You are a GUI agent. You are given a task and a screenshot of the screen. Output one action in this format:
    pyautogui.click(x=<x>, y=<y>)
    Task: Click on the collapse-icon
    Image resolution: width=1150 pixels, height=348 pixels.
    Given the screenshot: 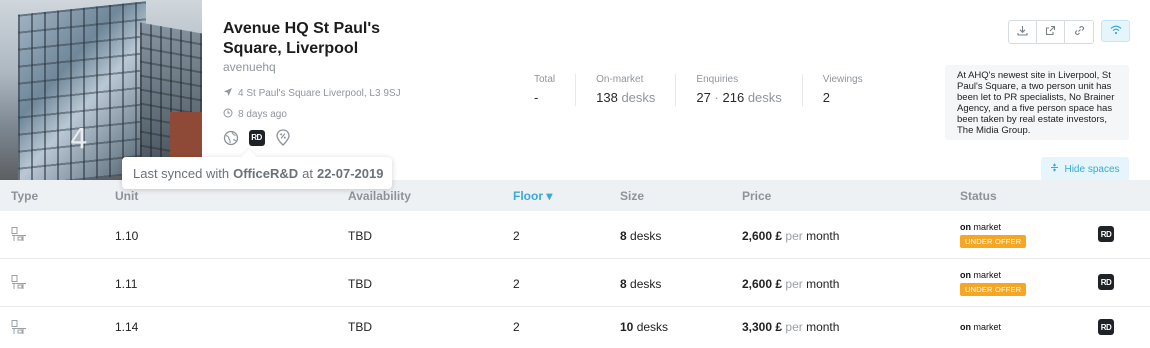 What is the action you would take?
    pyautogui.click(x=1054, y=169)
    